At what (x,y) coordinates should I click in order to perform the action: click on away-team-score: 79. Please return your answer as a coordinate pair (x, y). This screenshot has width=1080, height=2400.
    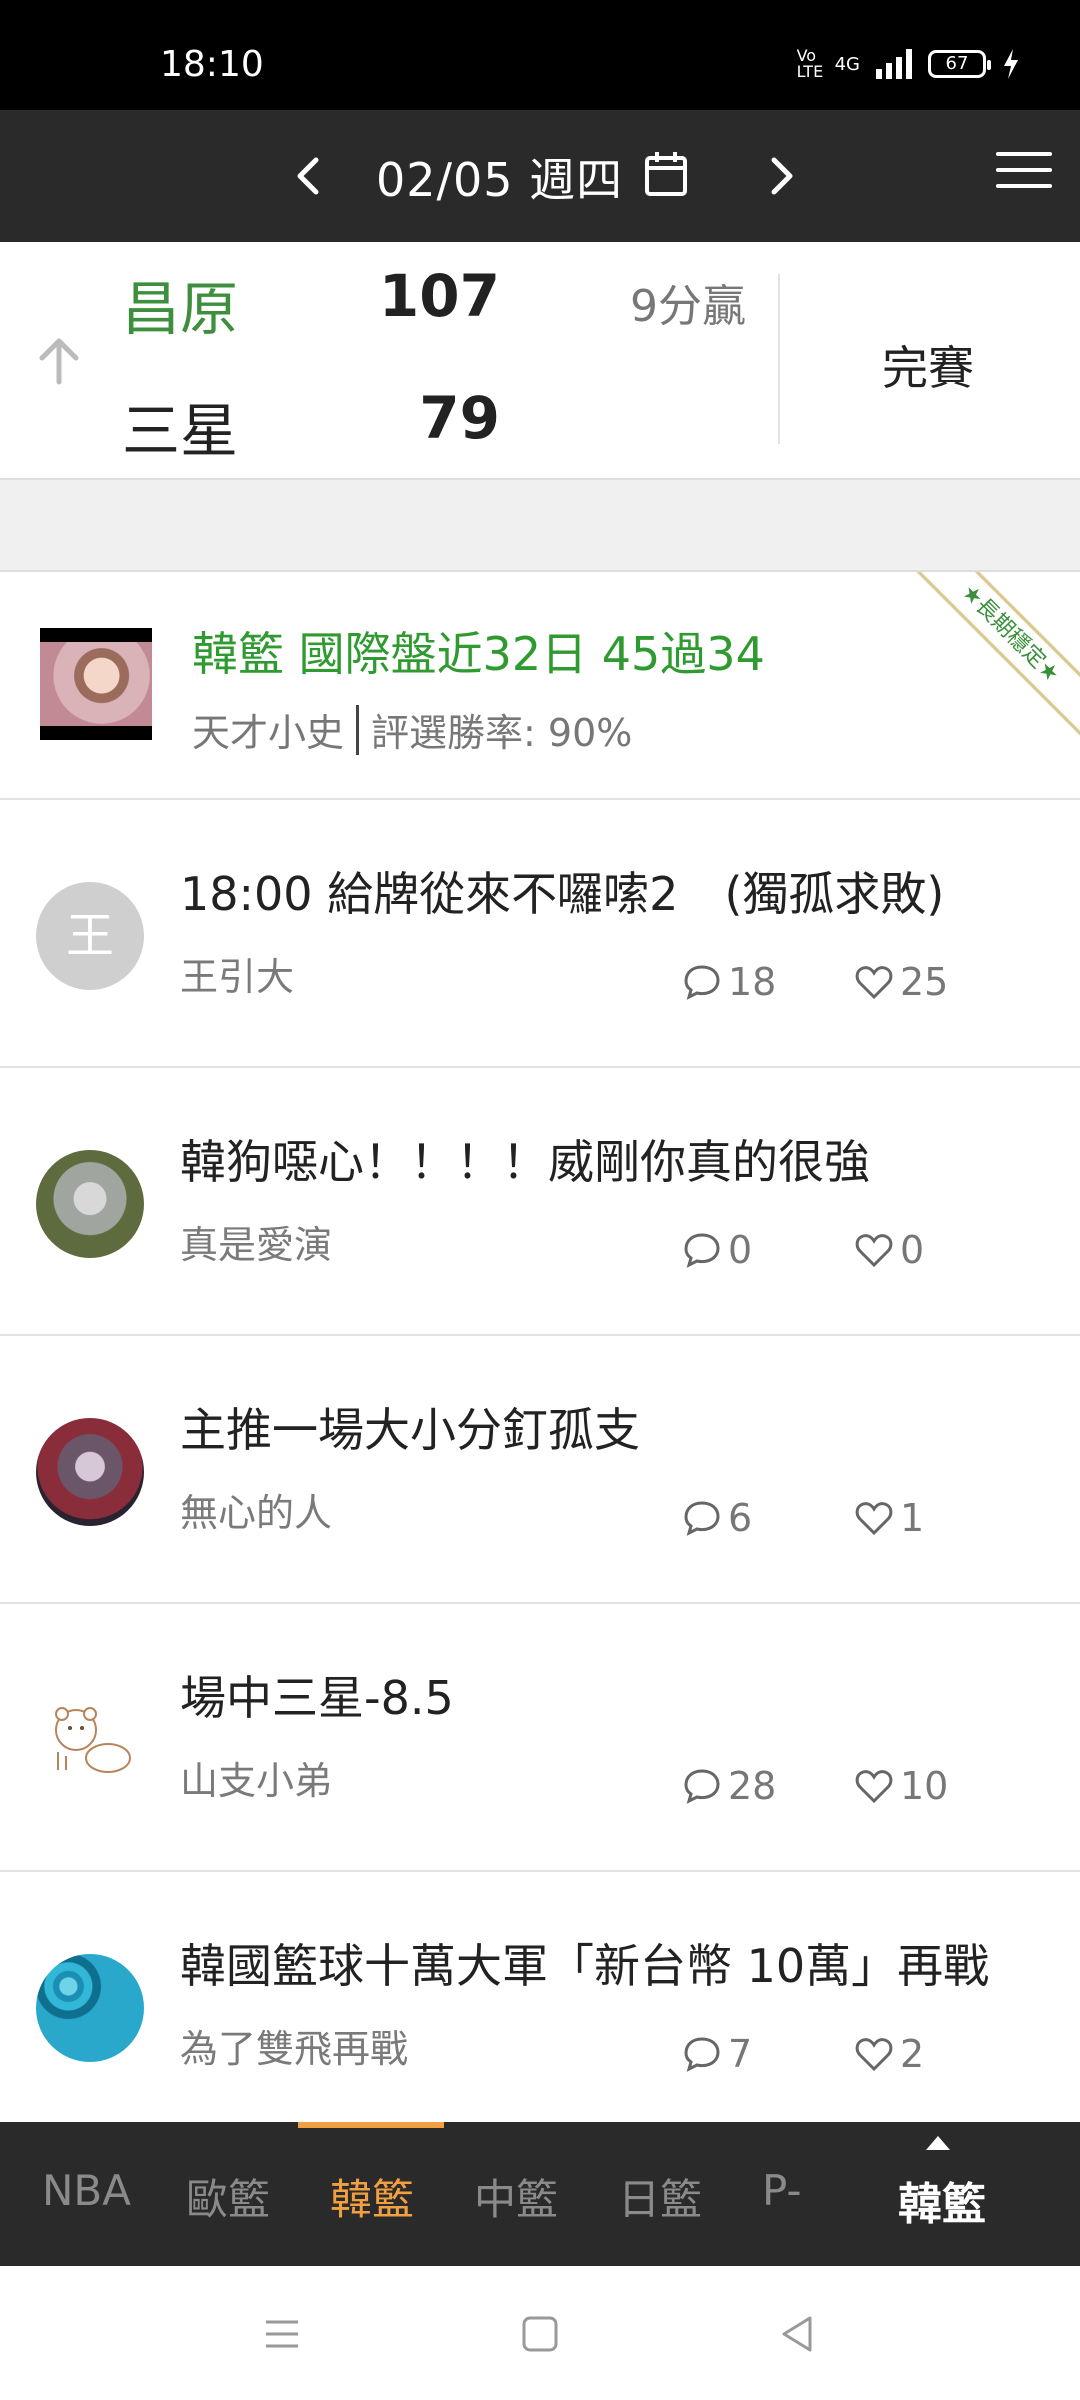
    Looking at the image, I should click on (459, 418).